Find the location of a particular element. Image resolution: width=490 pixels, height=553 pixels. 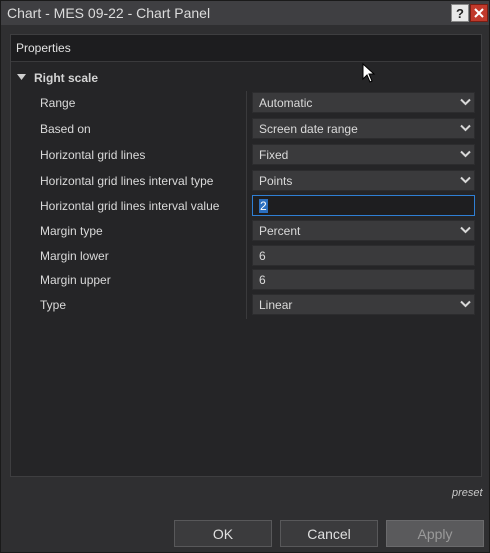

property-label: Type is located at coordinates (53, 305).